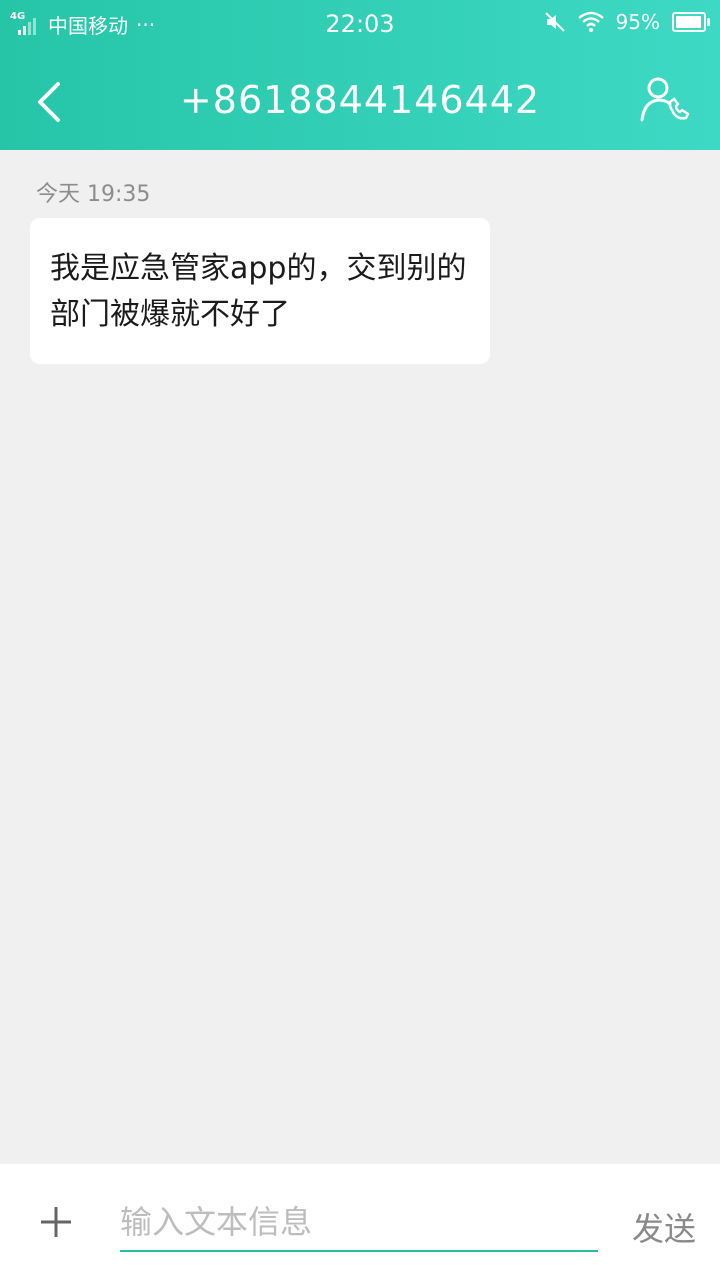 This screenshot has height=1280, width=720. I want to click on status-bar: 4G 中国移动 ··· 22:03 95%, so click(360, 25).